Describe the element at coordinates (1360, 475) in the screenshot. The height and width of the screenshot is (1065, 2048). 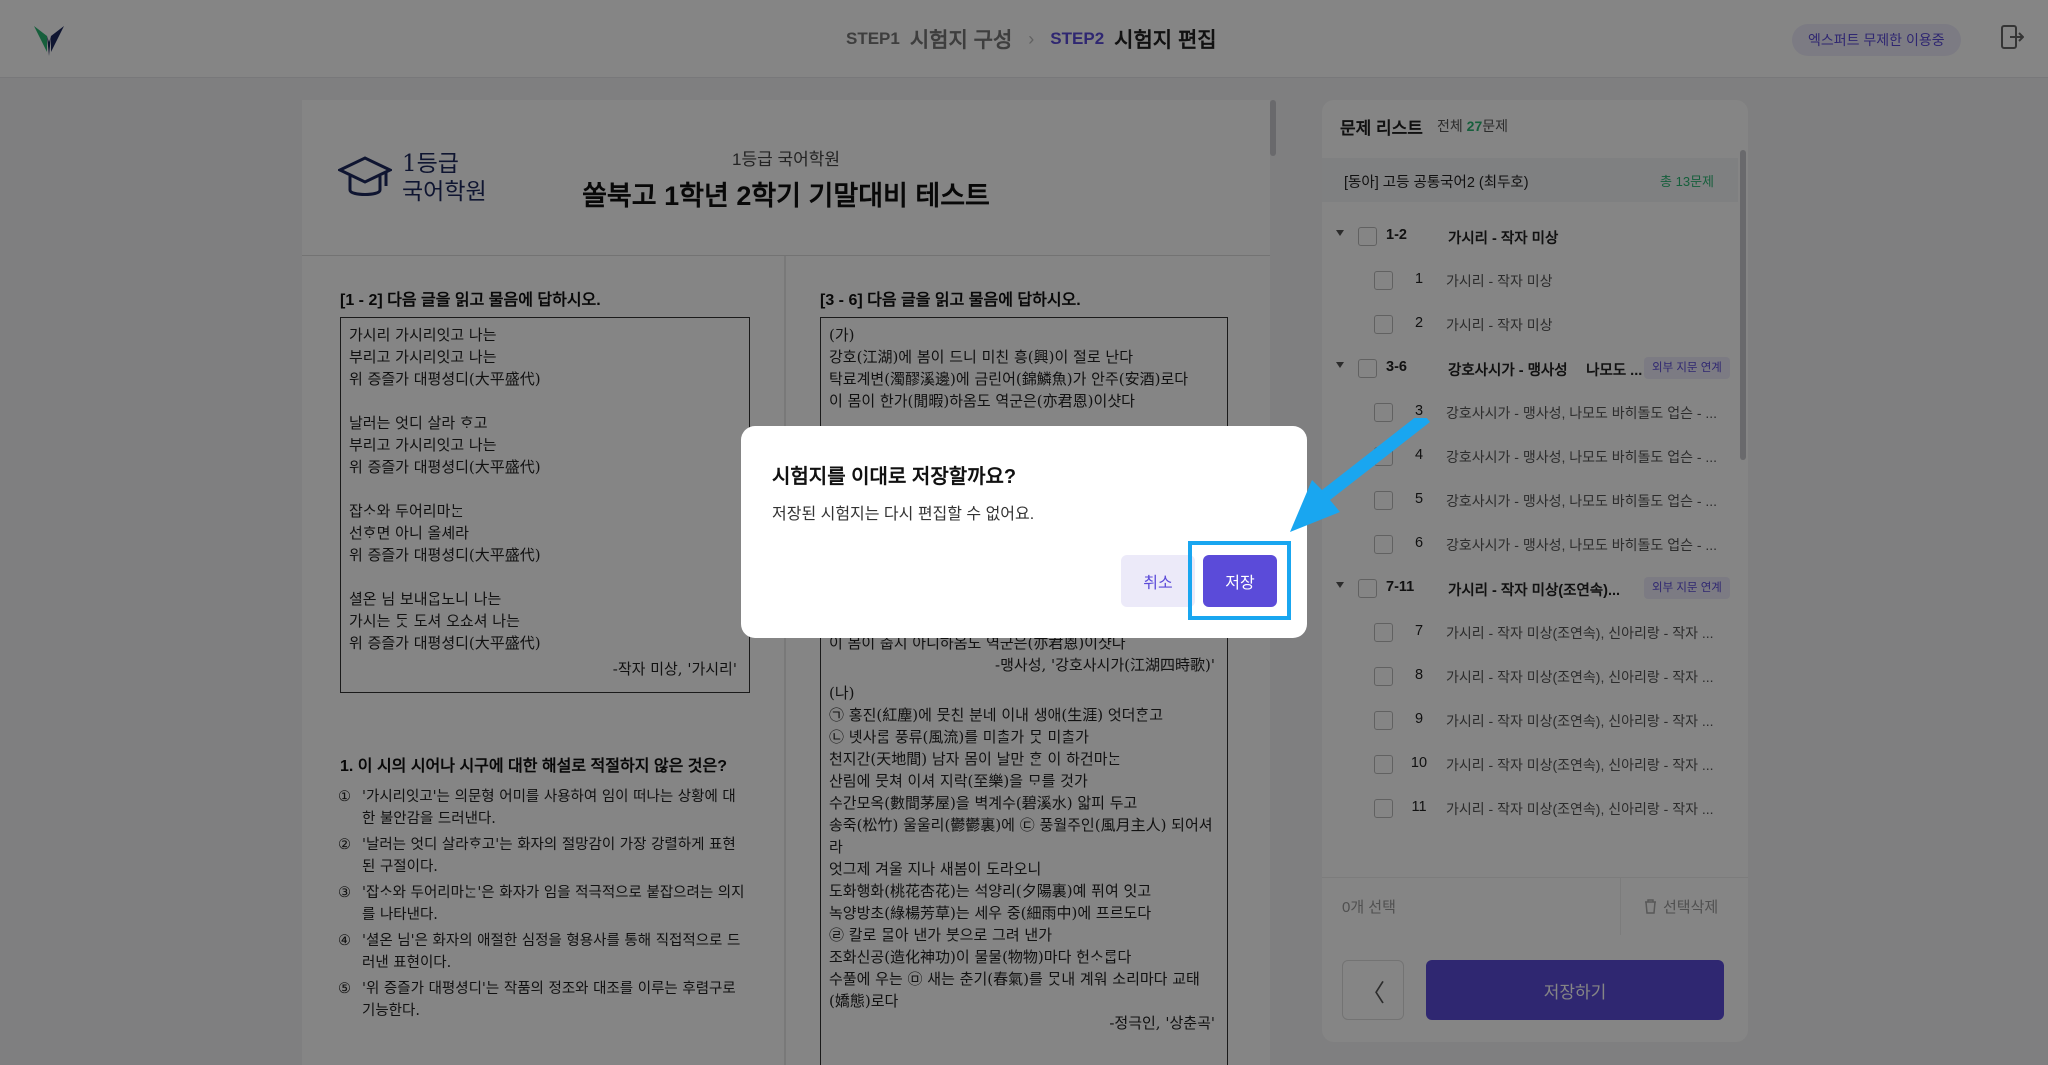
I see `arrow-pointer-icon` at that location.